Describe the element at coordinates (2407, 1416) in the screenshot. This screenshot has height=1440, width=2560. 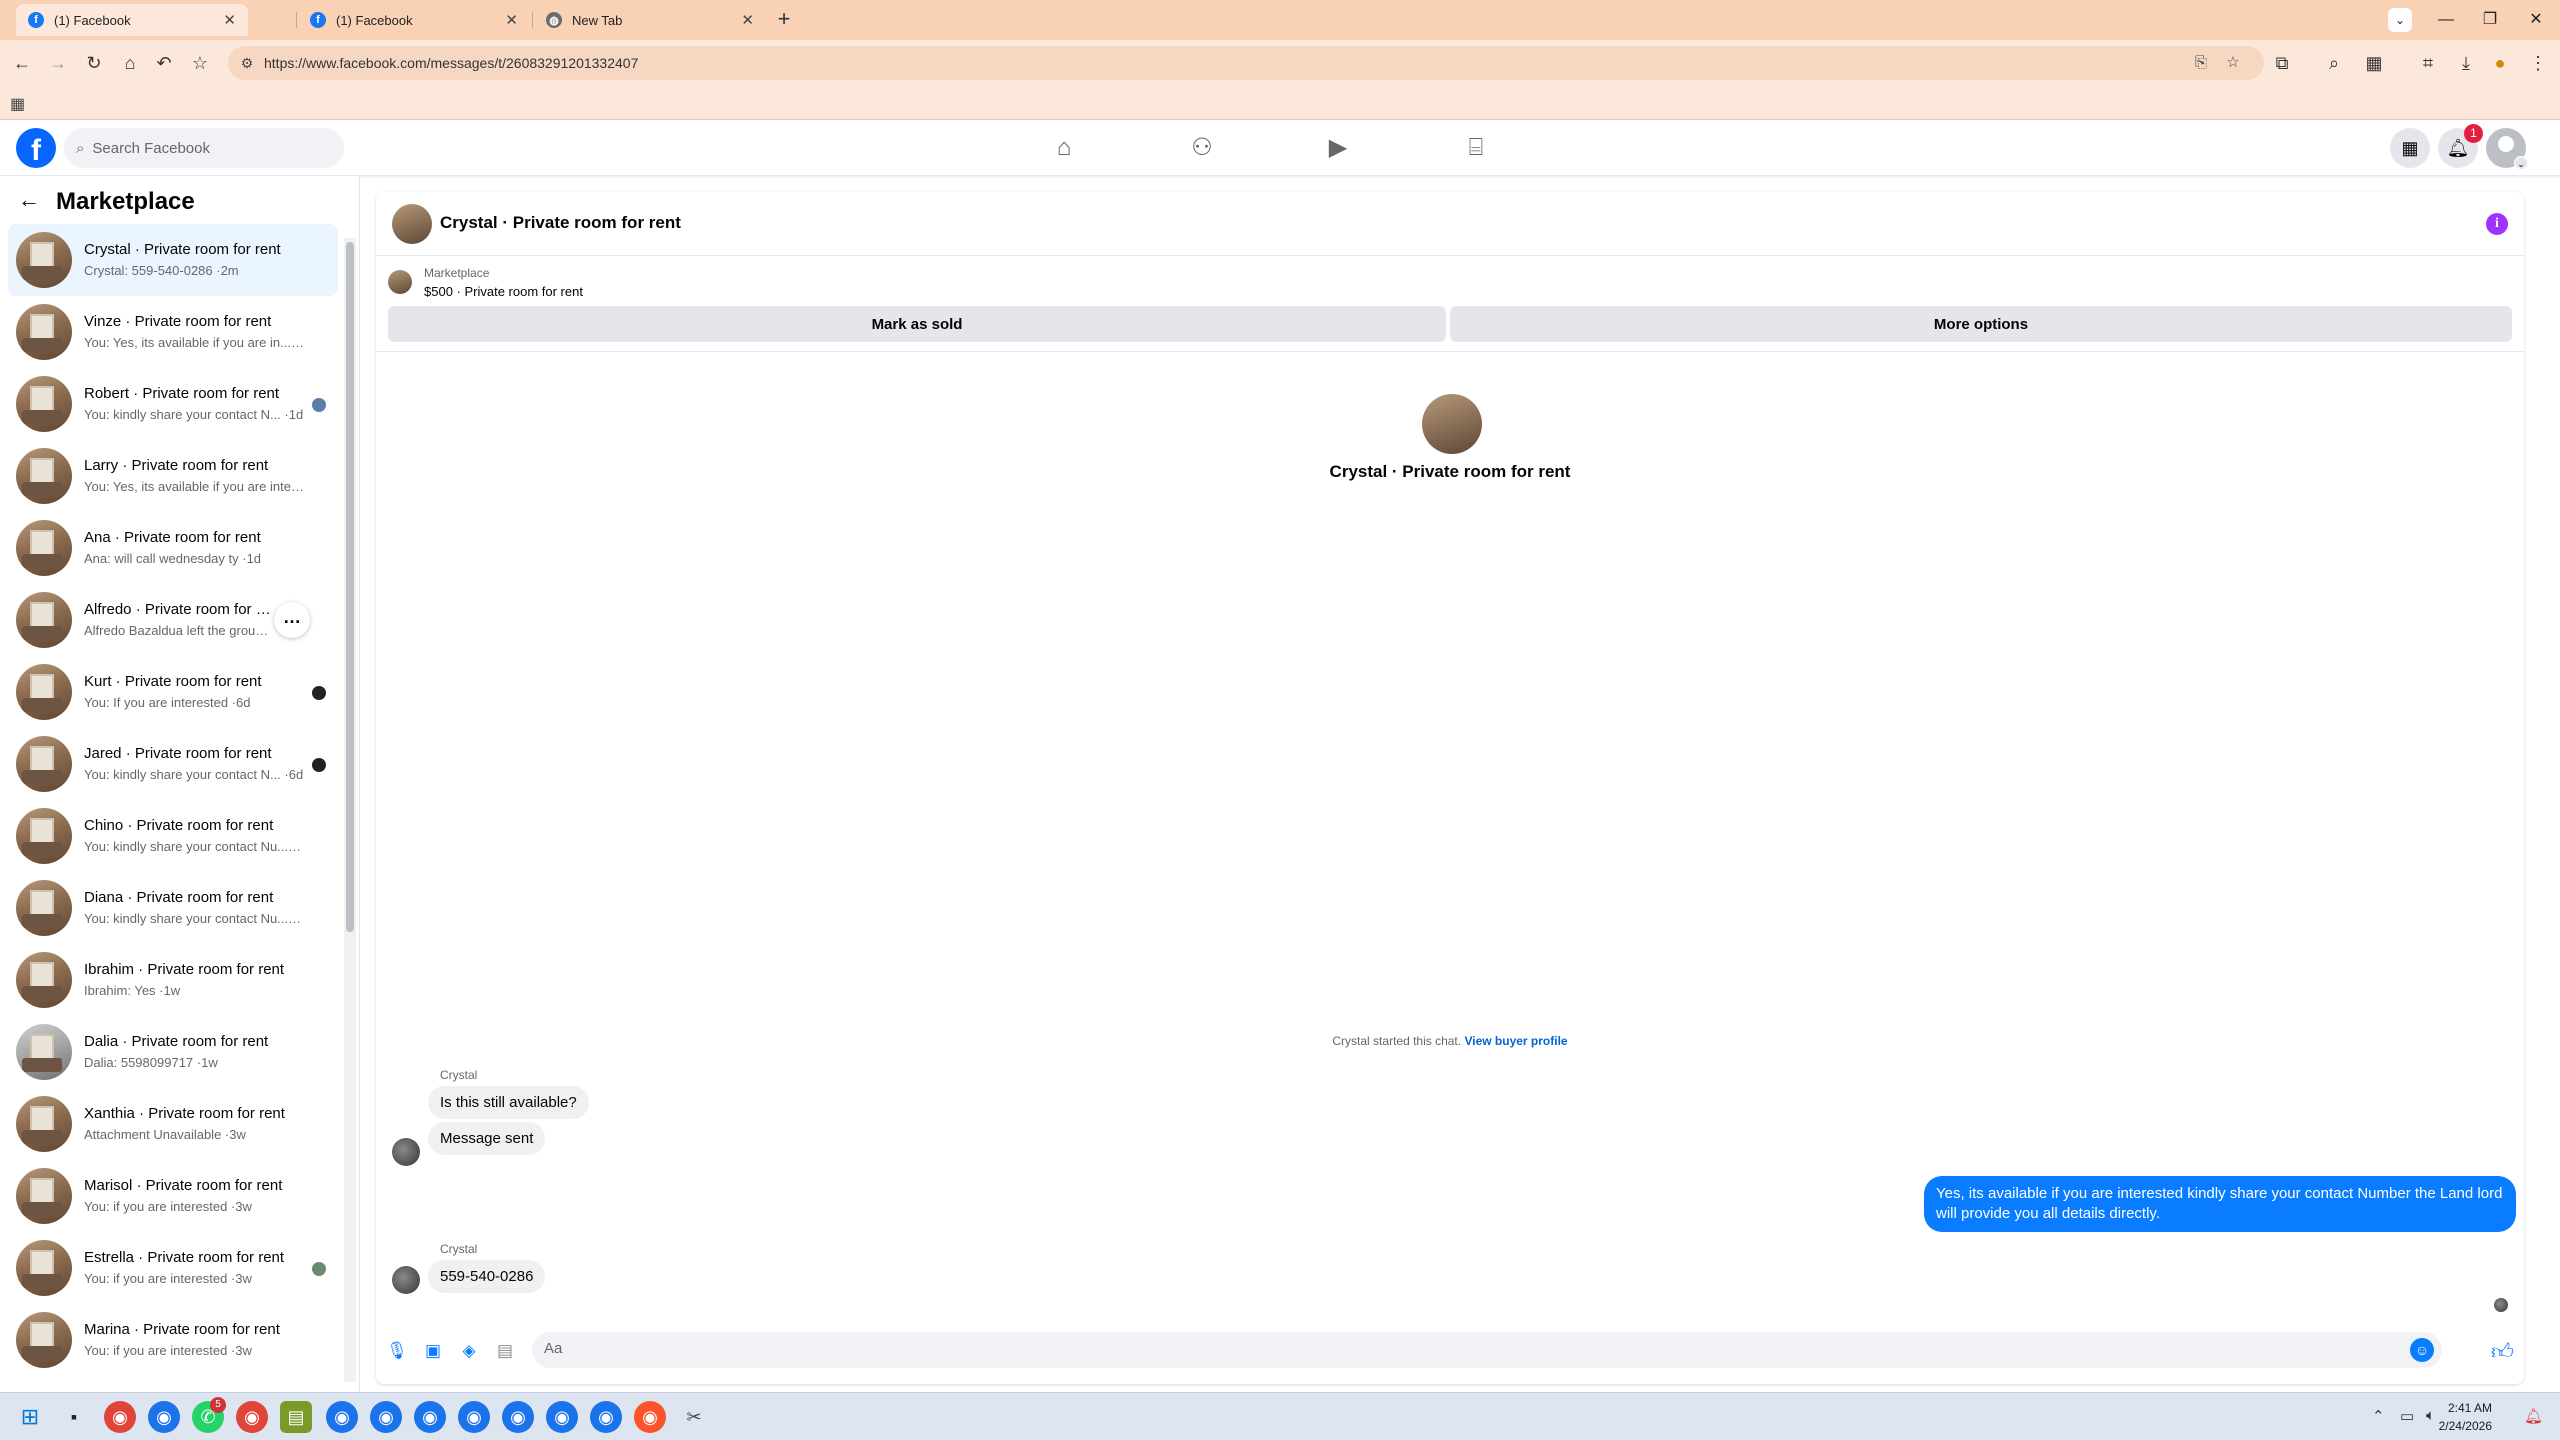
I see `network-icon: ▭` at that location.